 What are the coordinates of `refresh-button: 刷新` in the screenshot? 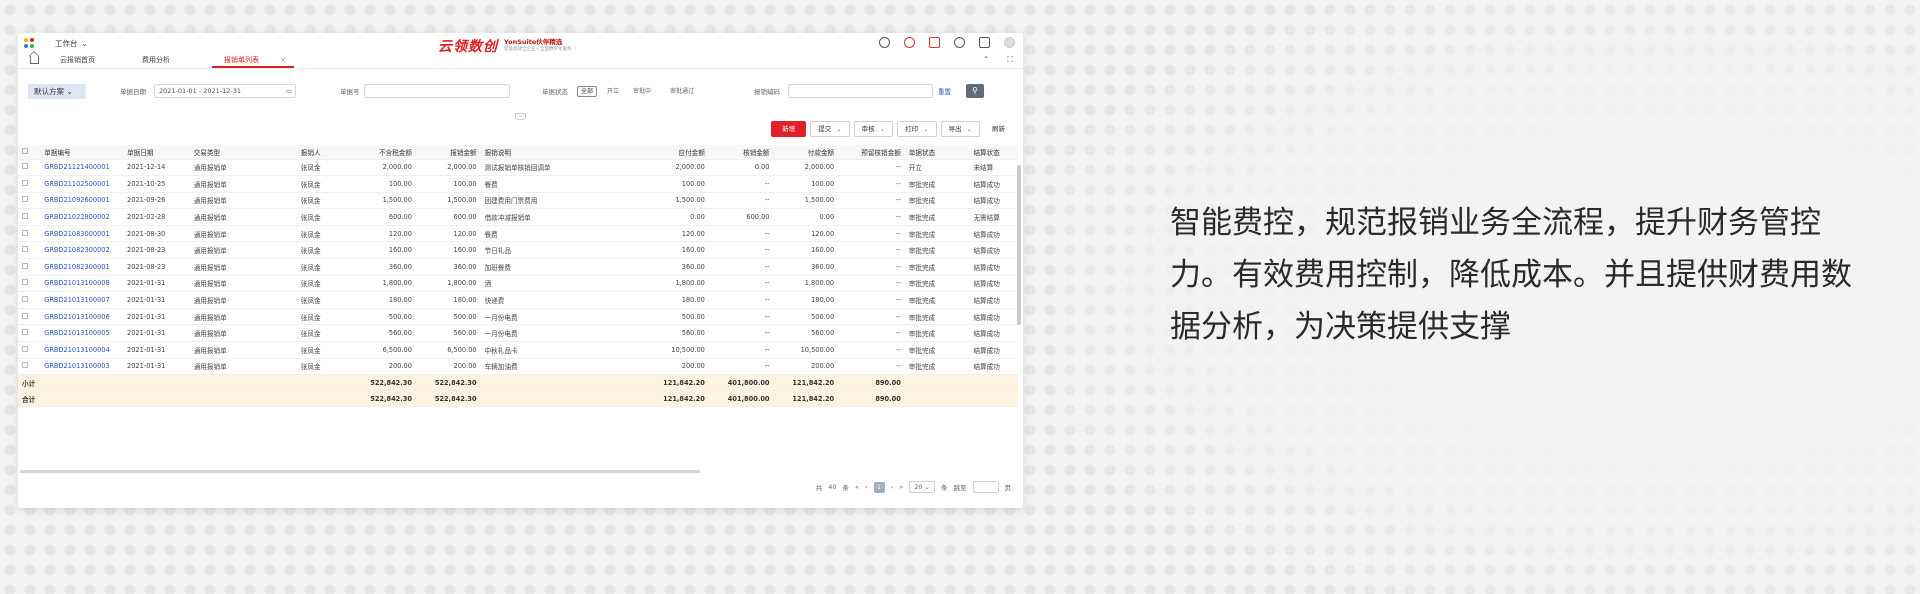 It's located at (998, 129).